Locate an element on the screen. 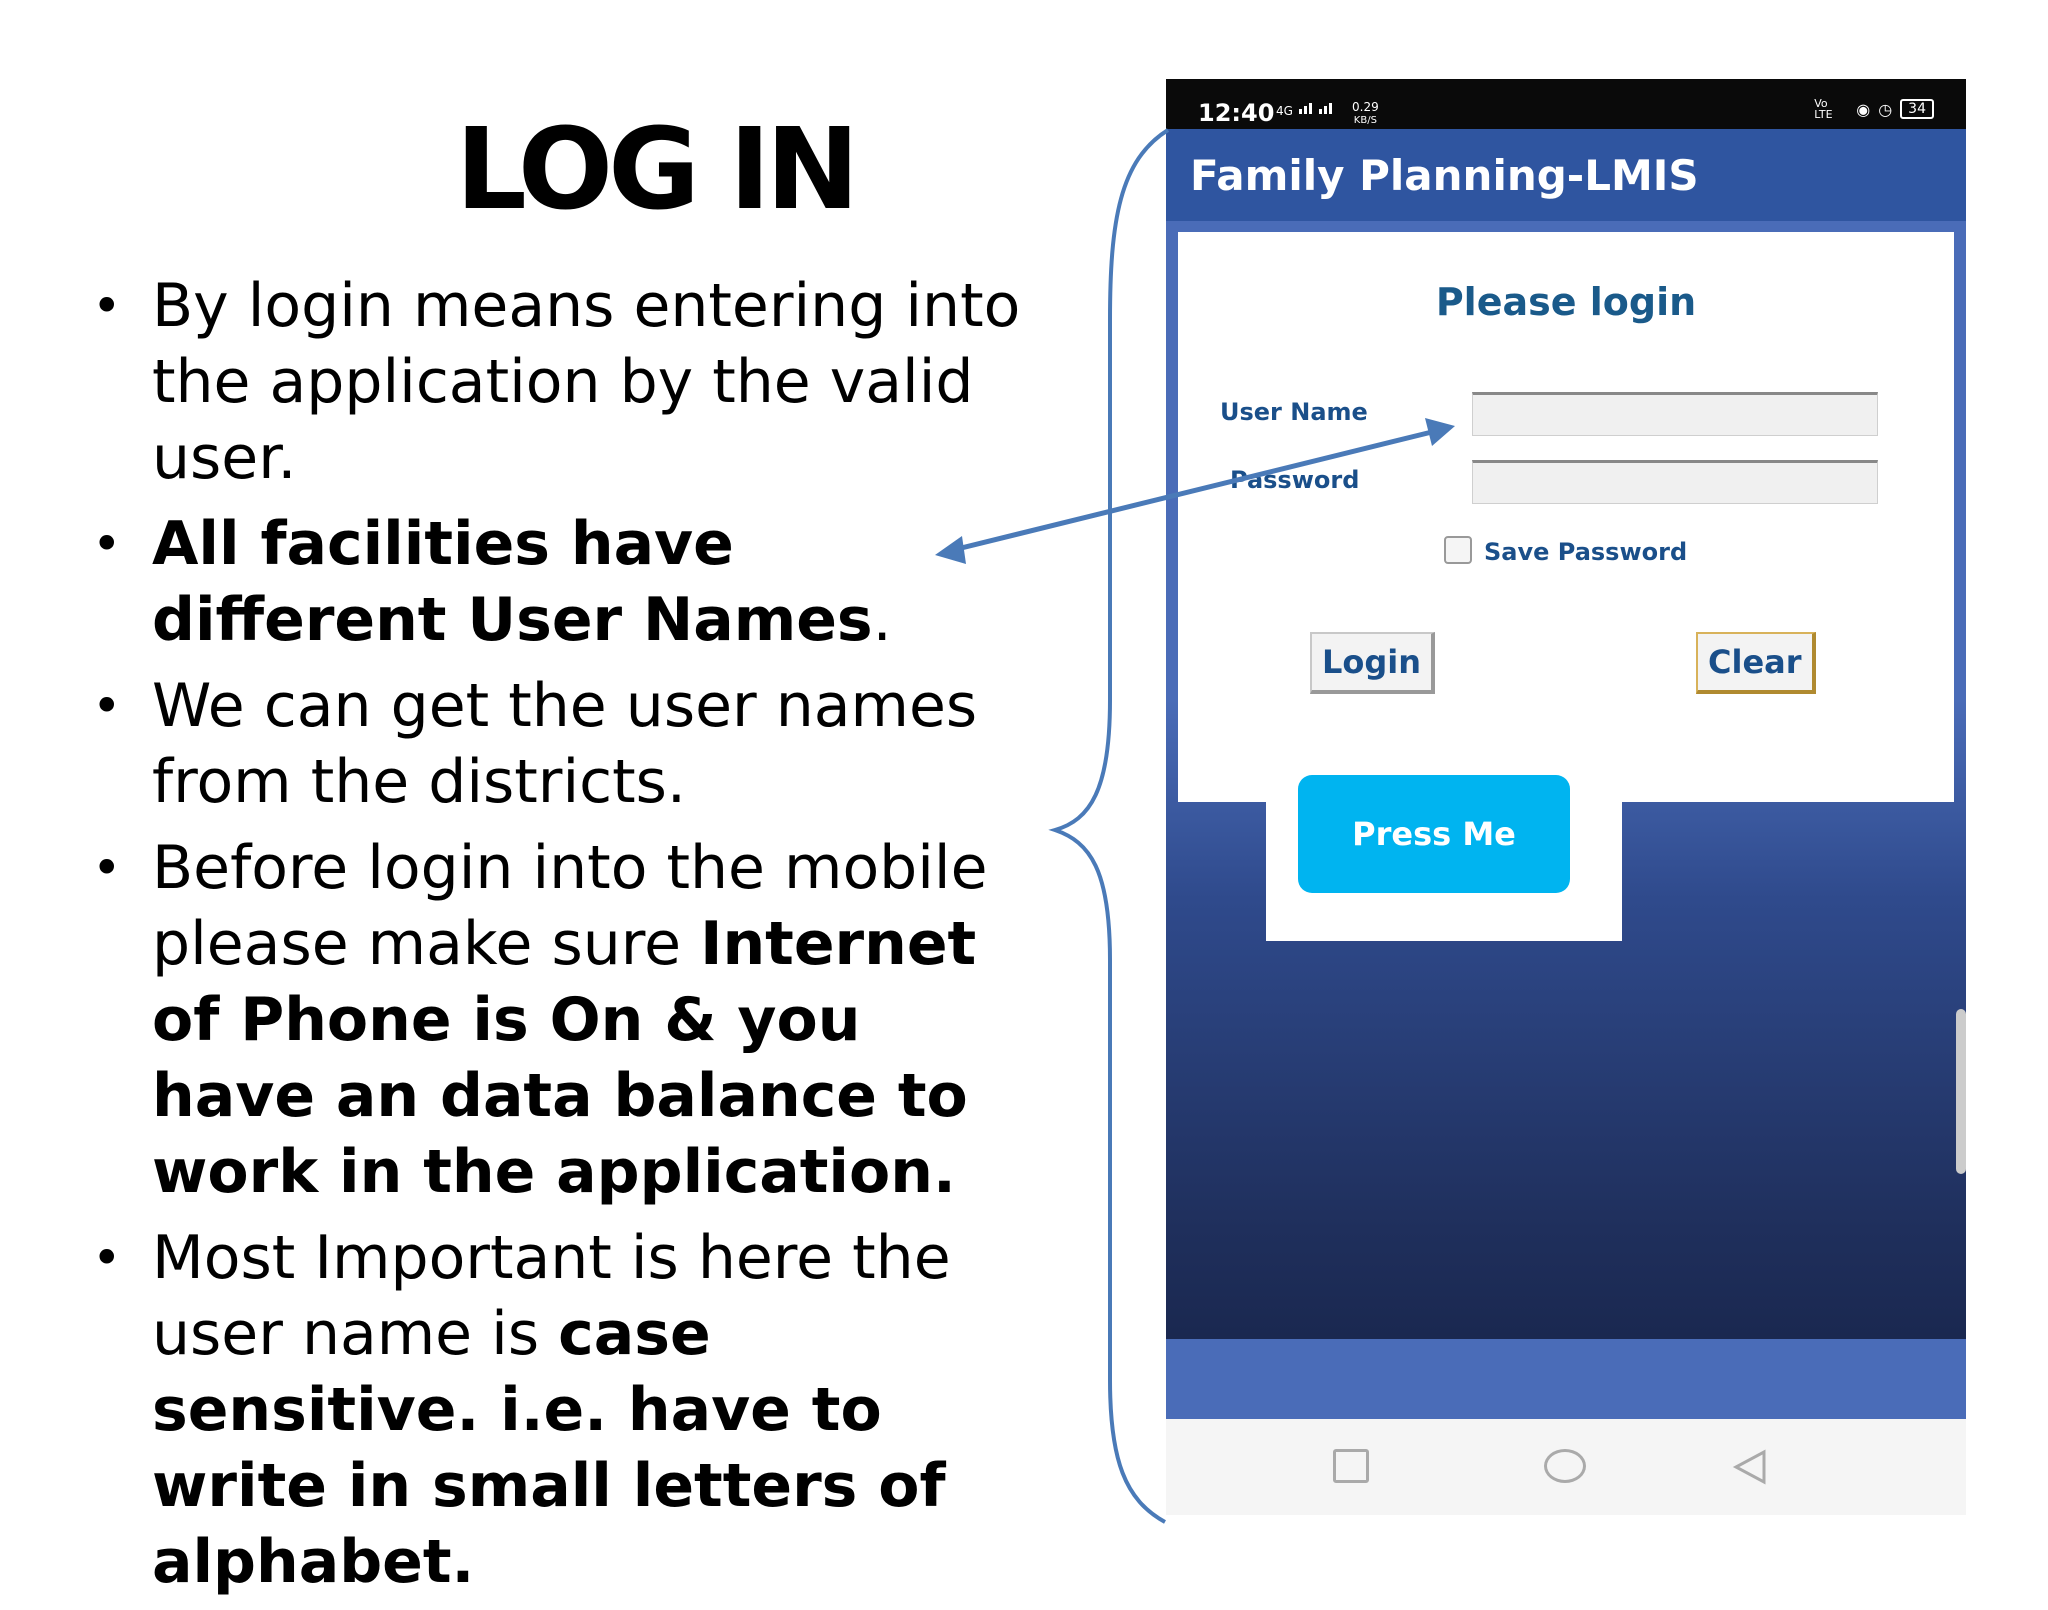  app-bar: Family Planning-LMIS is located at coordinates (1566, 175).